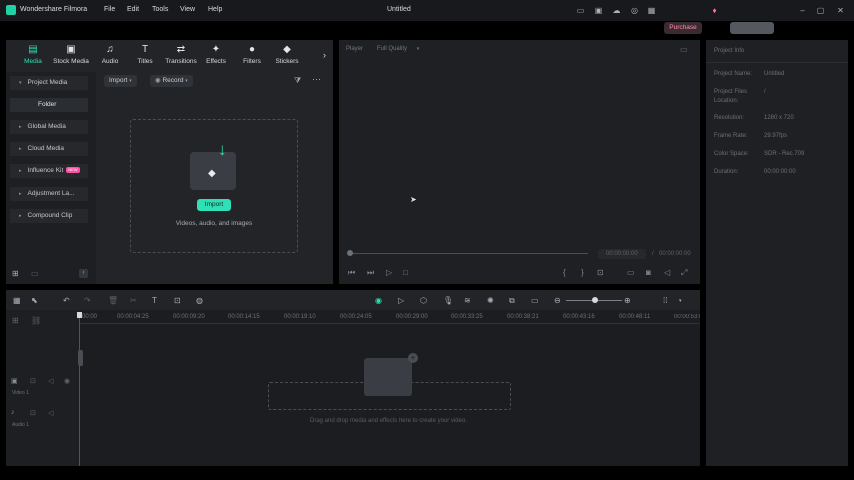  What do you see at coordinates (154, 300) in the screenshot?
I see `text-icon: T` at bounding box center [154, 300].